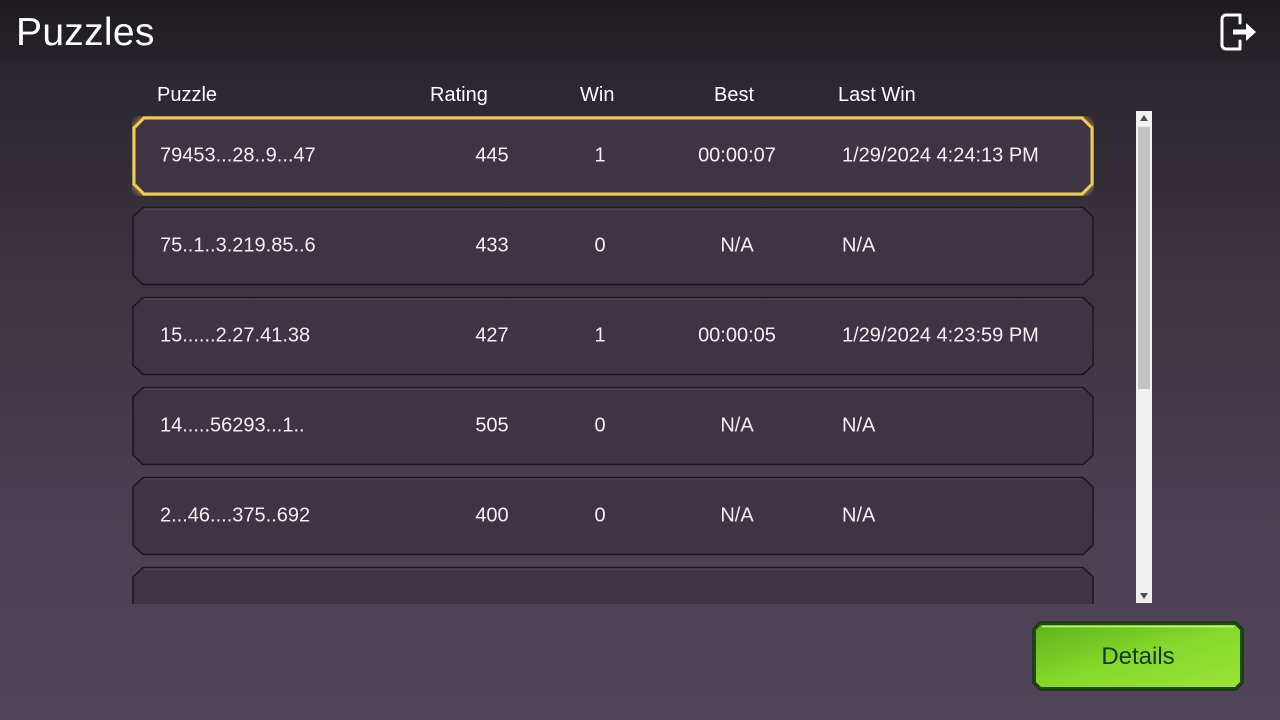 The width and height of the screenshot is (1280, 720). Describe the element at coordinates (459, 95) in the screenshot. I see `column-header-rating: Rating` at that location.